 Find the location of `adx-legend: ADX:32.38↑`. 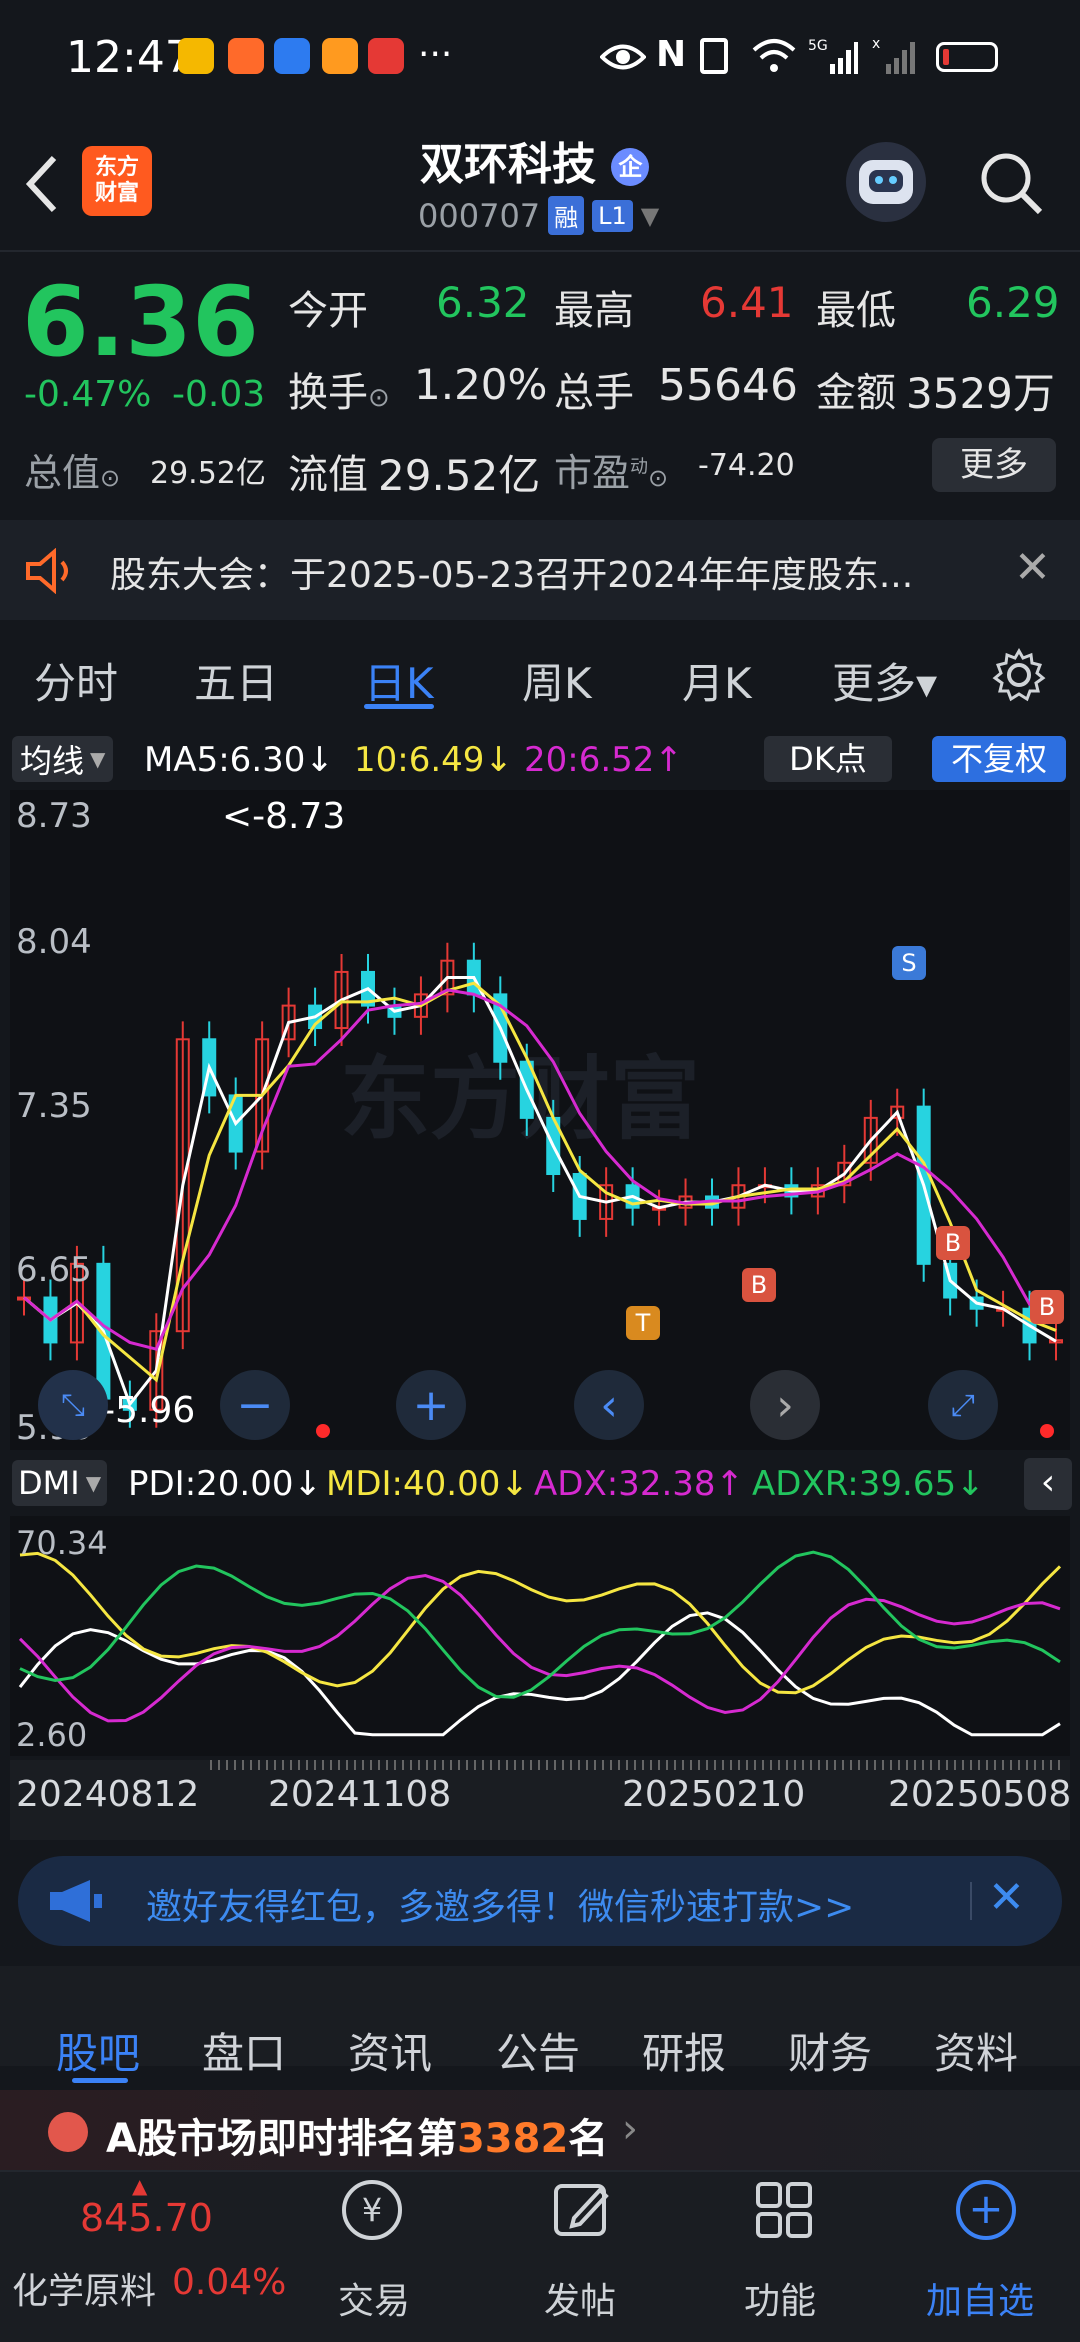

adx-legend: ADX:32.38↑ is located at coordinates (639, 1484).